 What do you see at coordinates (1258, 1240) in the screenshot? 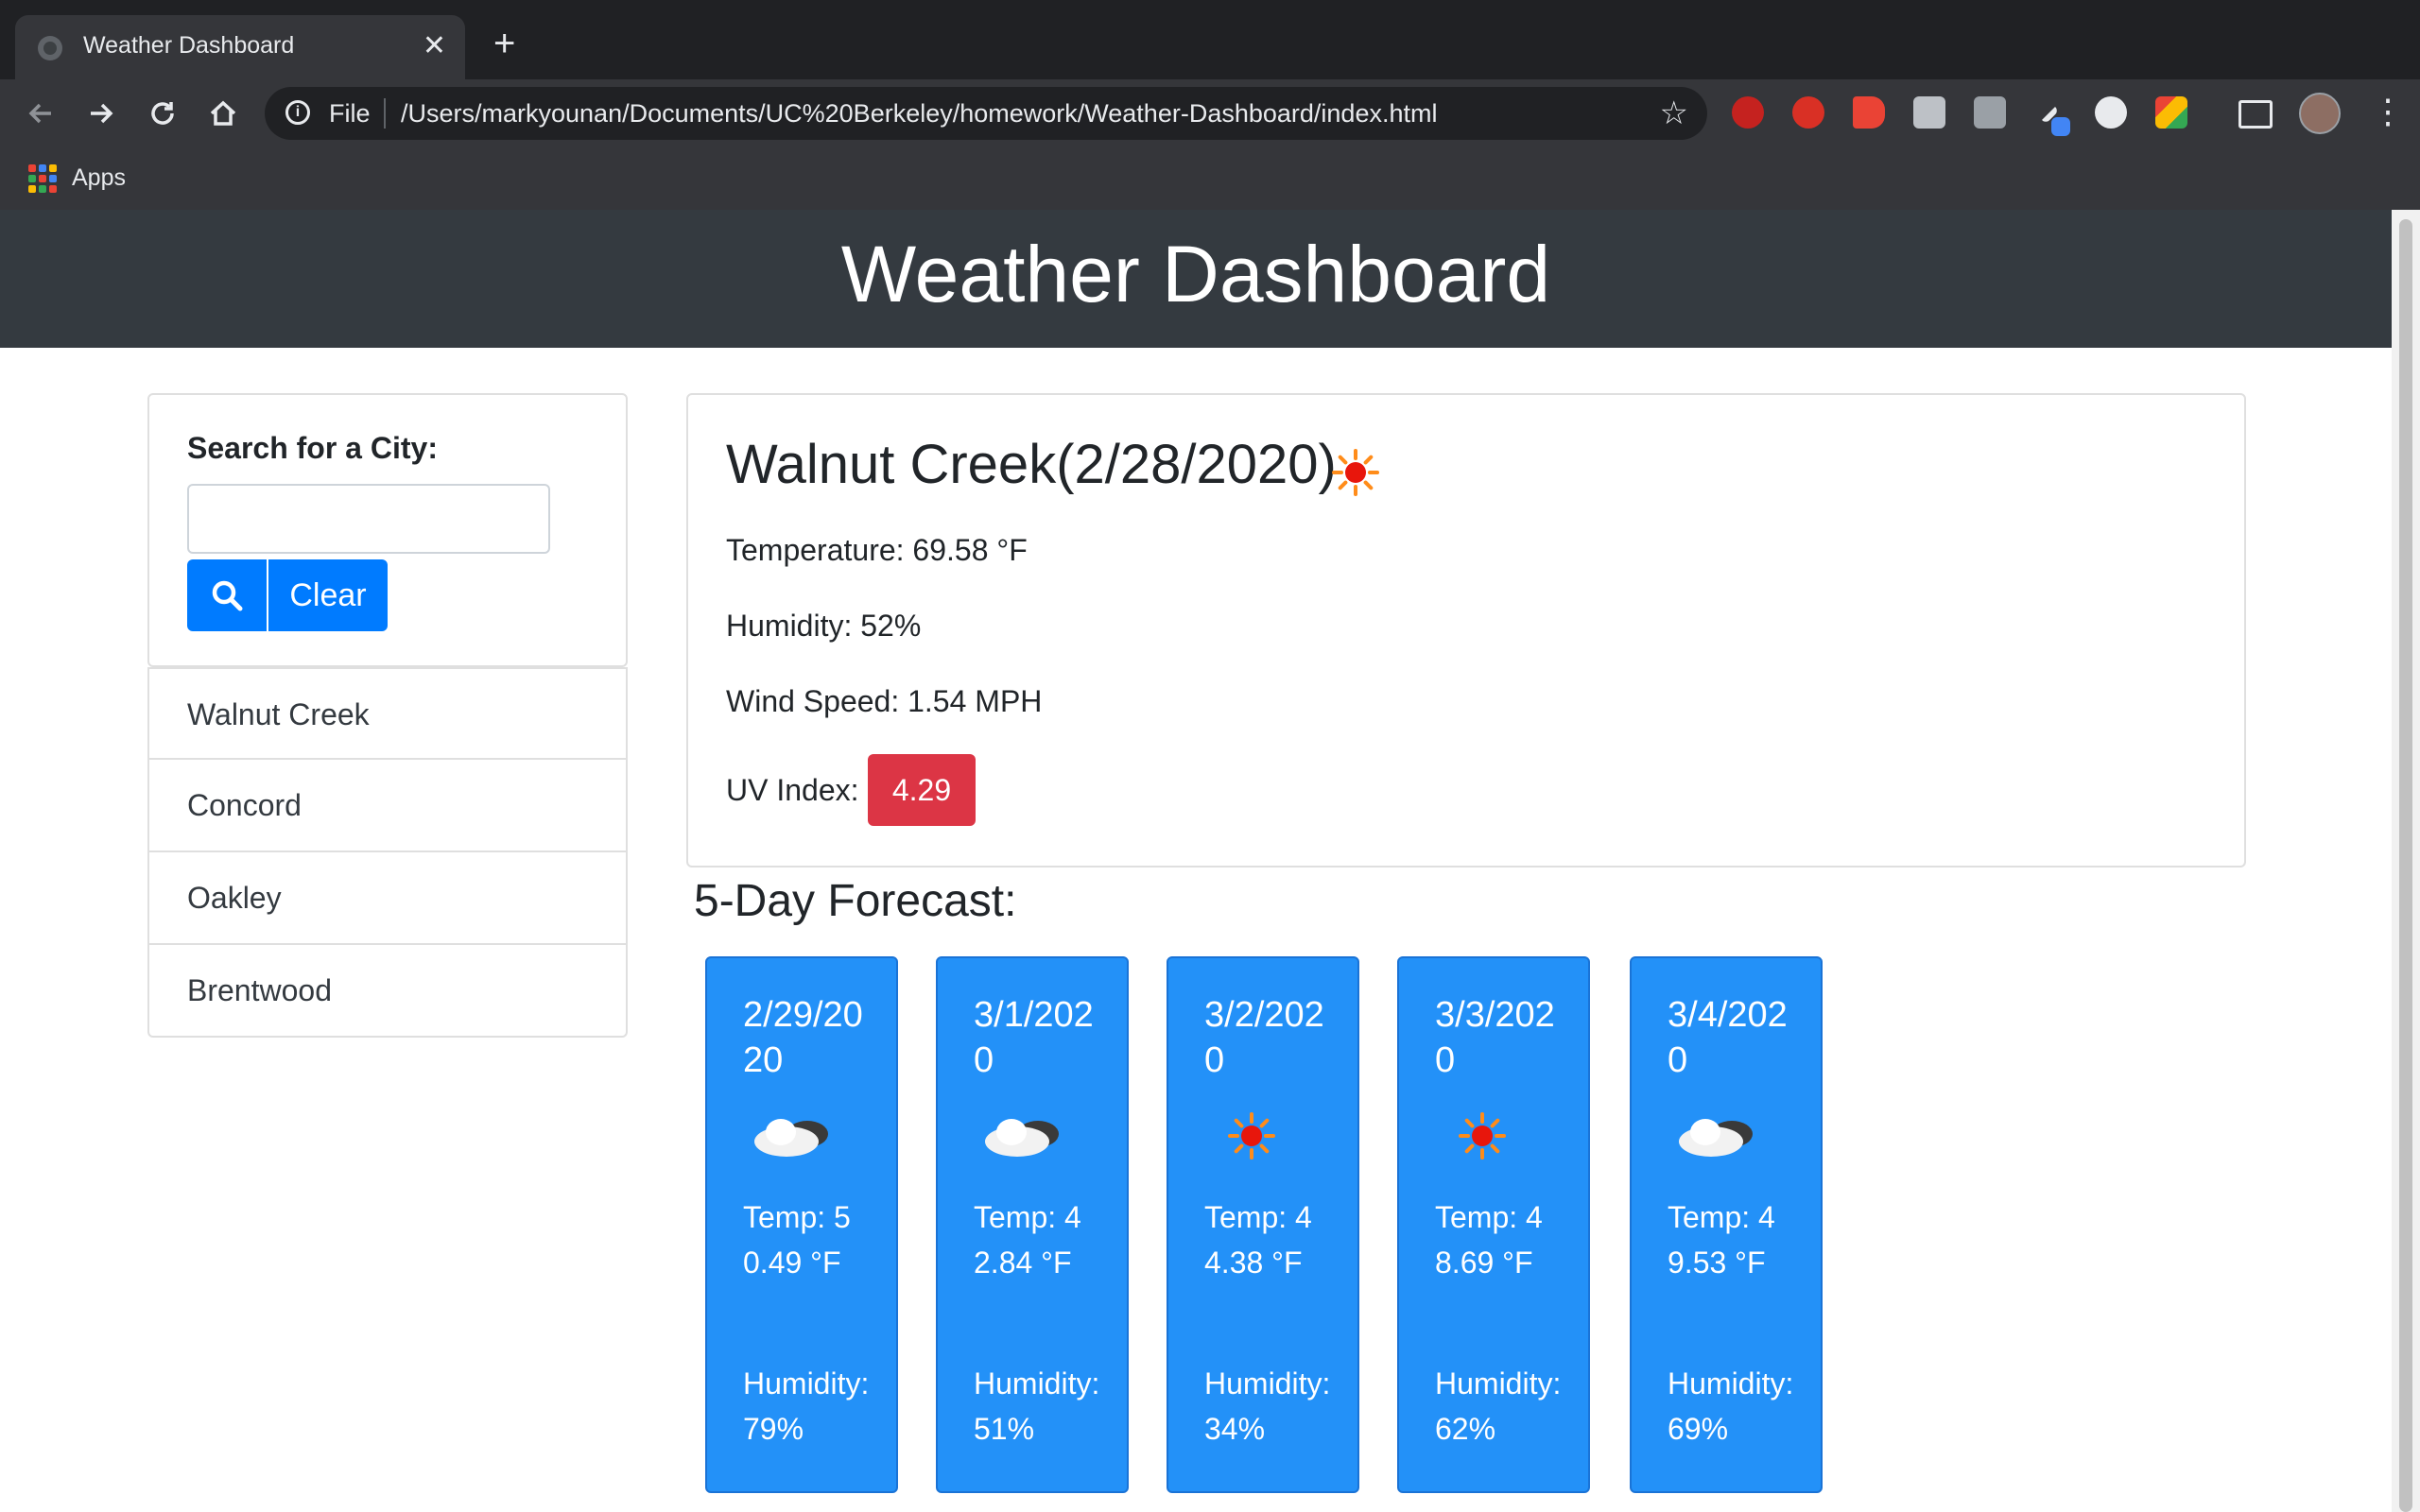
I see `forecast-temp: Temp: 44.38 °F` at bounding box center [1258, 1240].